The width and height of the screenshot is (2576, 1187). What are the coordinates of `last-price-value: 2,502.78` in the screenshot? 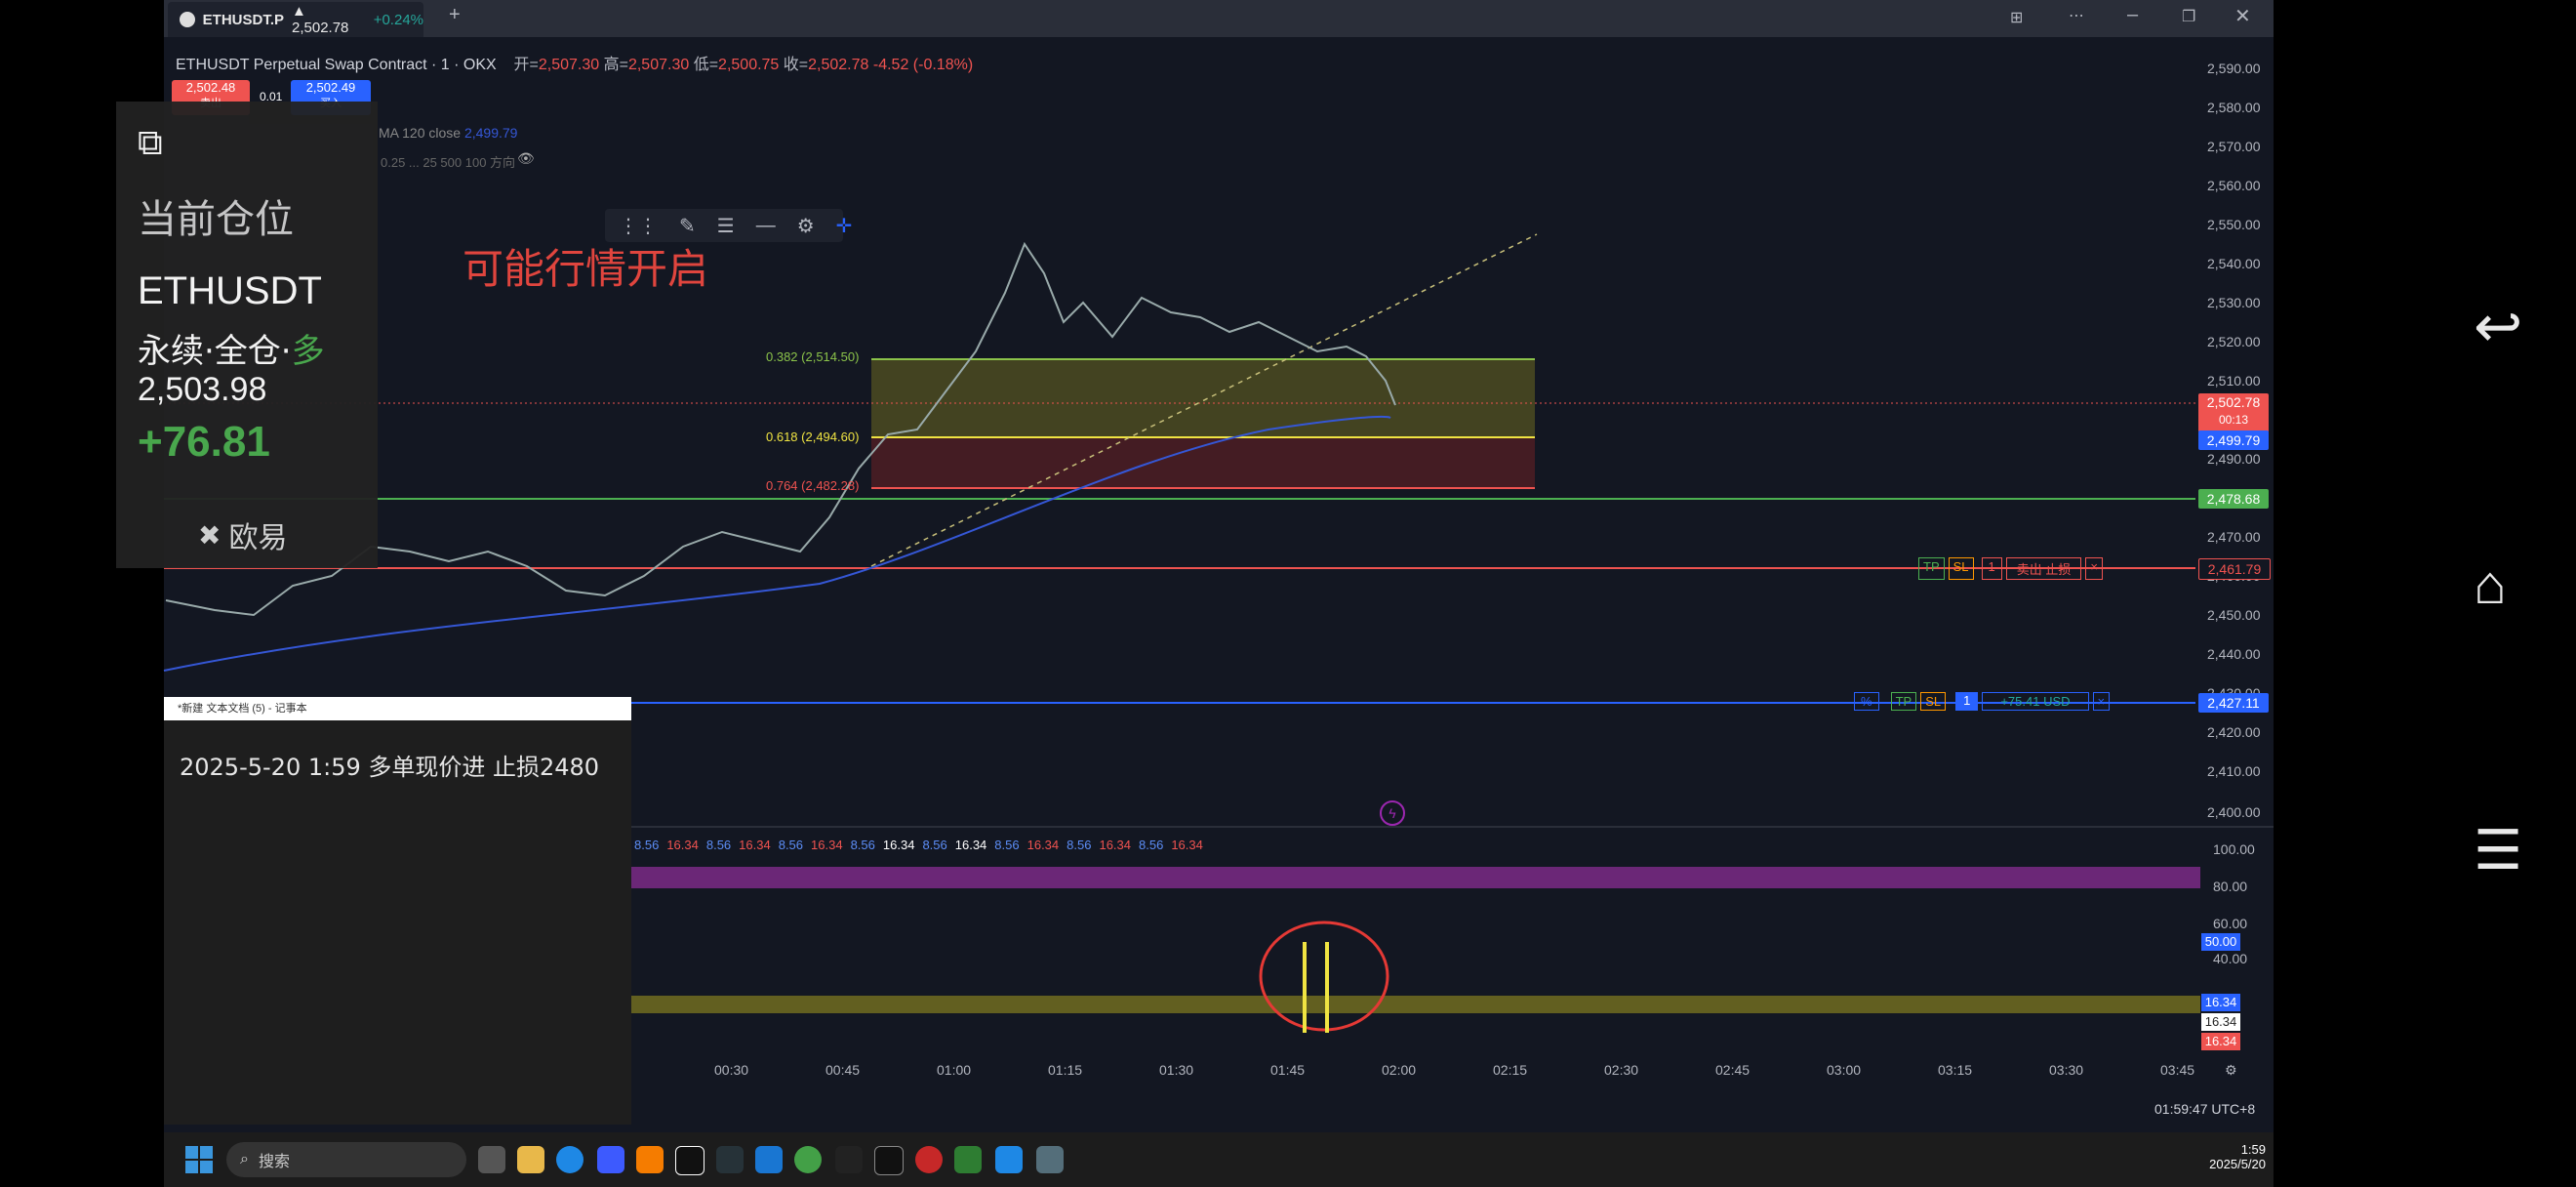 It's located at (2233, 402).